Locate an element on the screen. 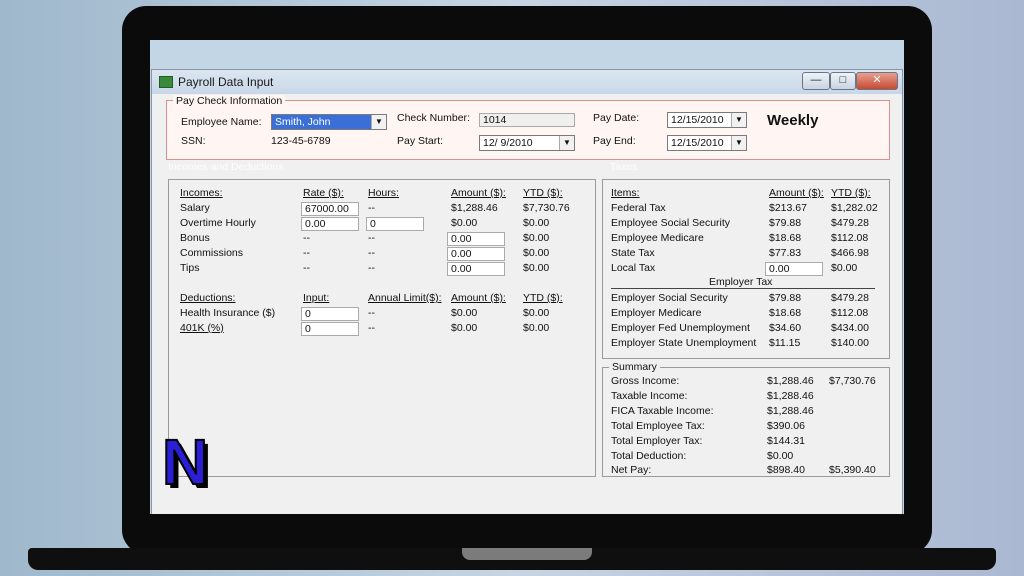 The image size is (1024, 576). ssn-value: 123-45-6789 is located at coordinates (301, 141).